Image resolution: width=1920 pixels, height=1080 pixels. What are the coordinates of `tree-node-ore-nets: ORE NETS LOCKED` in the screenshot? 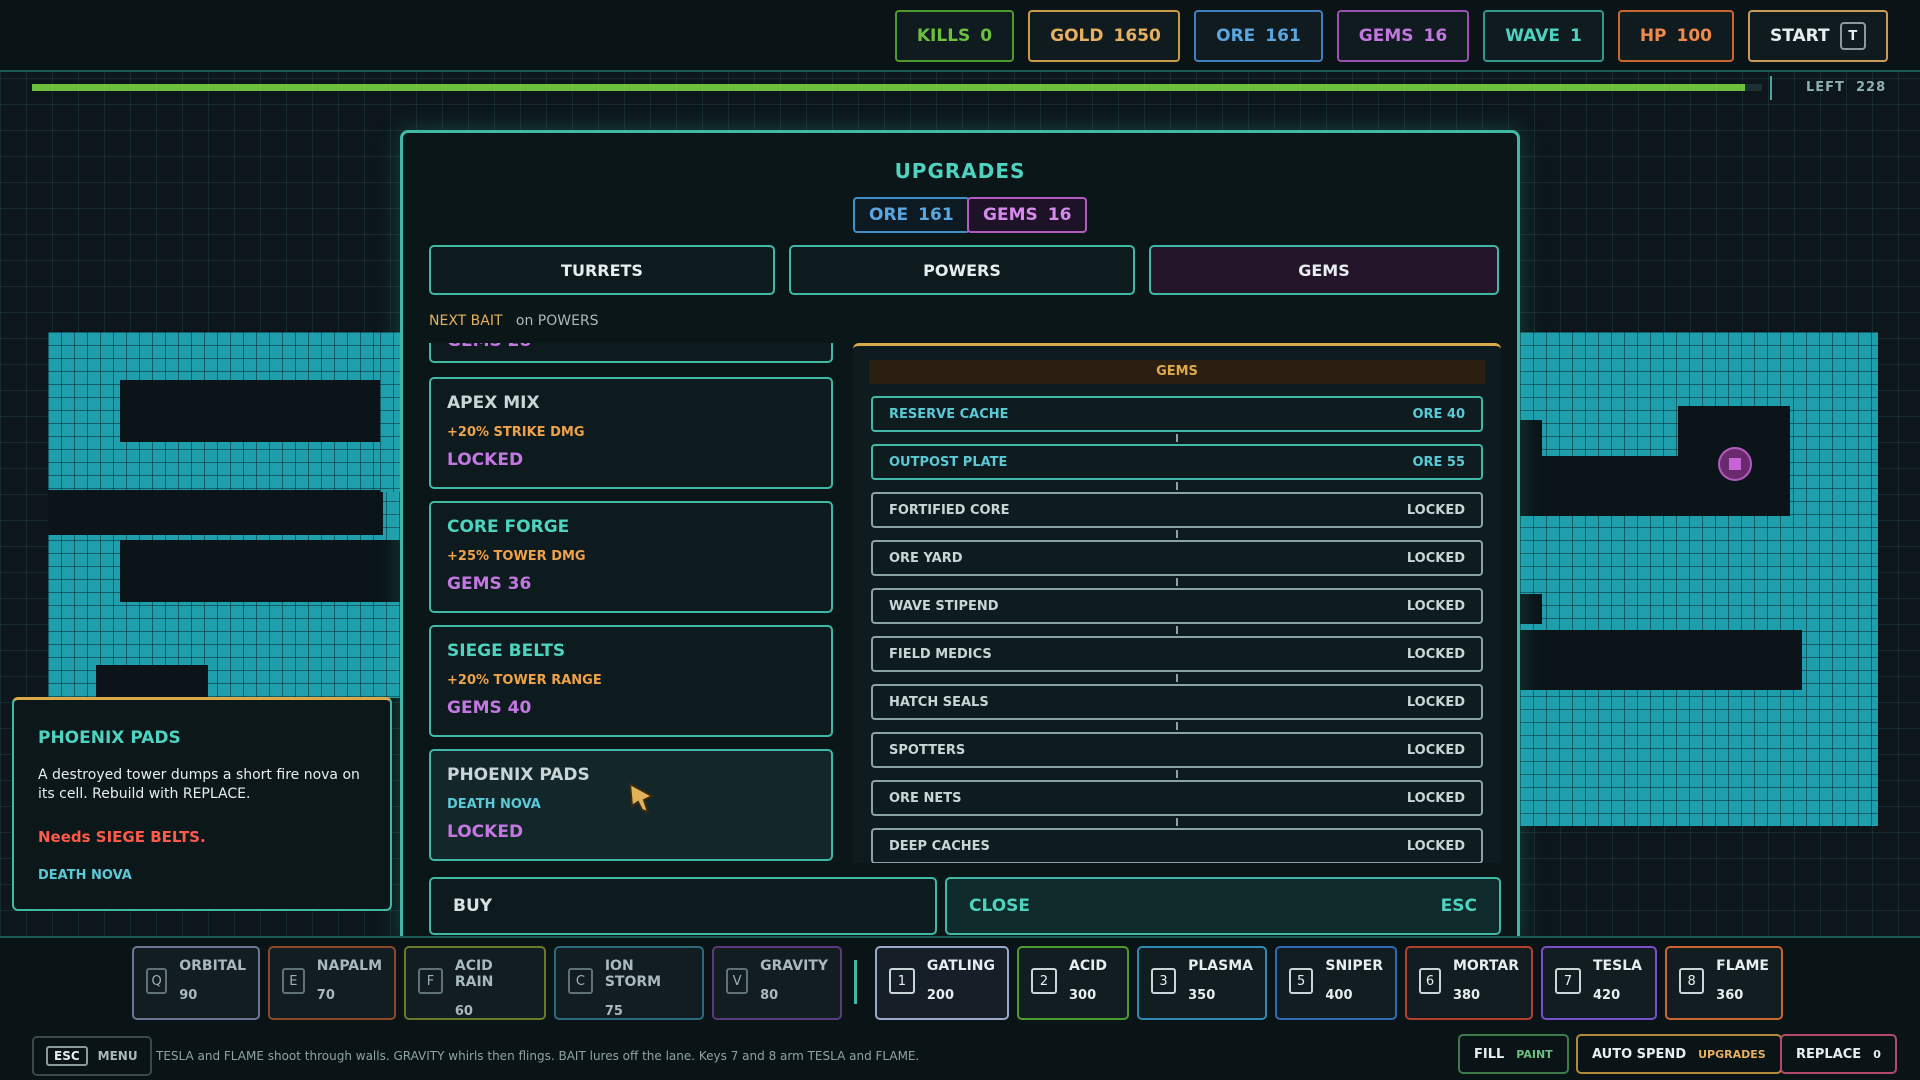 It's located at (1177, 798).